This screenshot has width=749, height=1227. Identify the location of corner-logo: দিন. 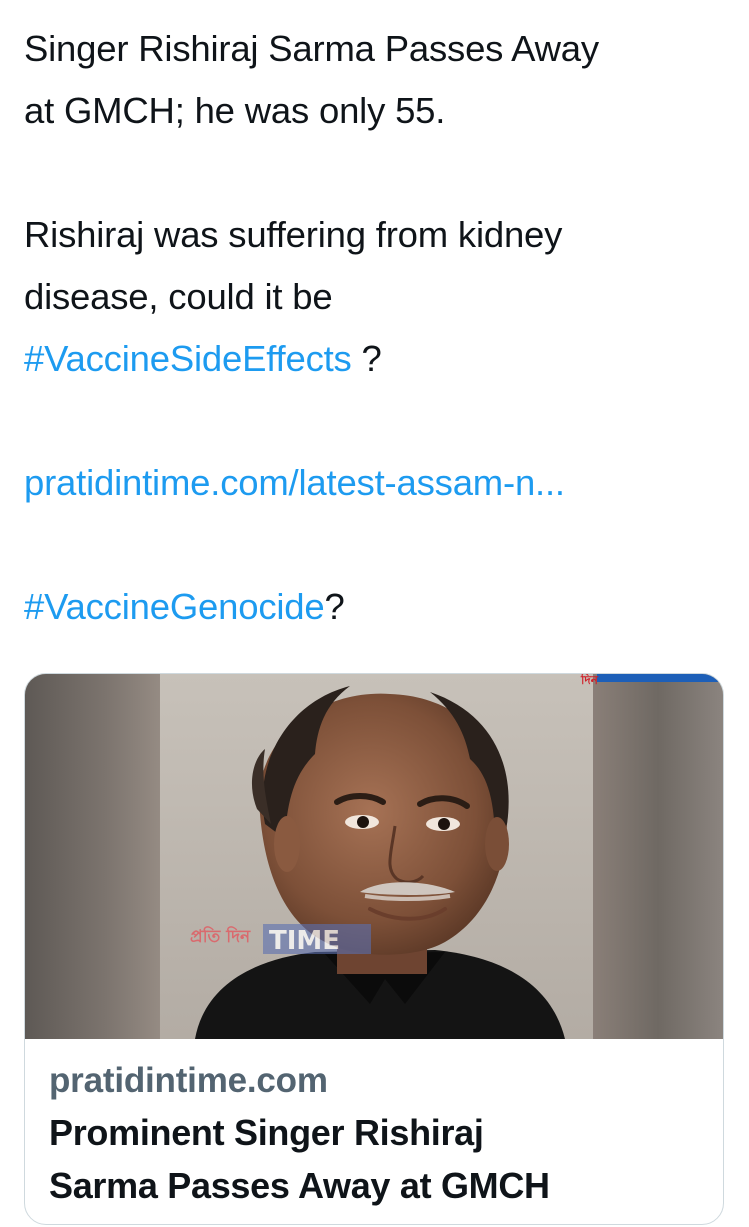
(589, 680).